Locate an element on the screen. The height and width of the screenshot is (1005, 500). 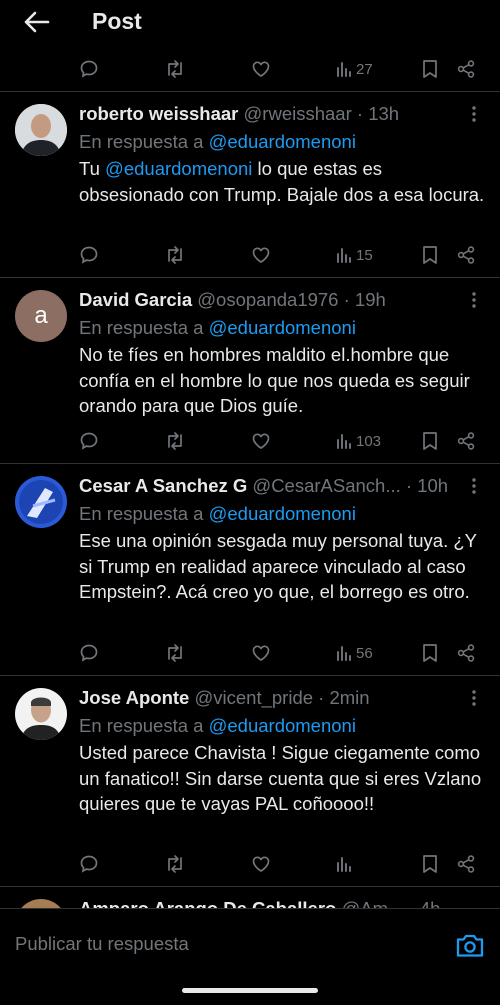
views-stat is located at coordinates (346, 864).